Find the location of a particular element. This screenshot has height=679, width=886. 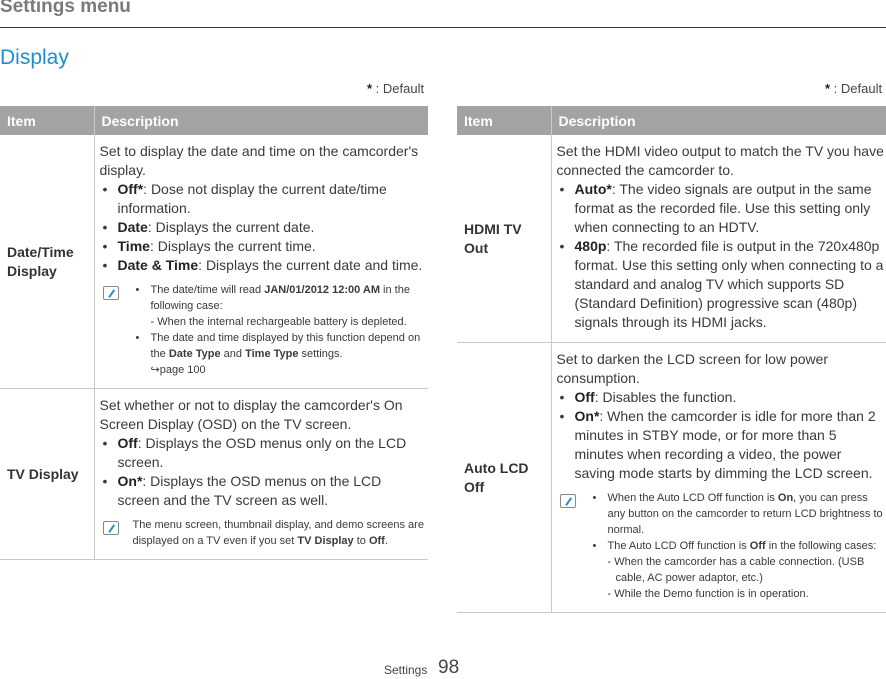

default-note-left: * : Default is located at coordinates (395, 88).